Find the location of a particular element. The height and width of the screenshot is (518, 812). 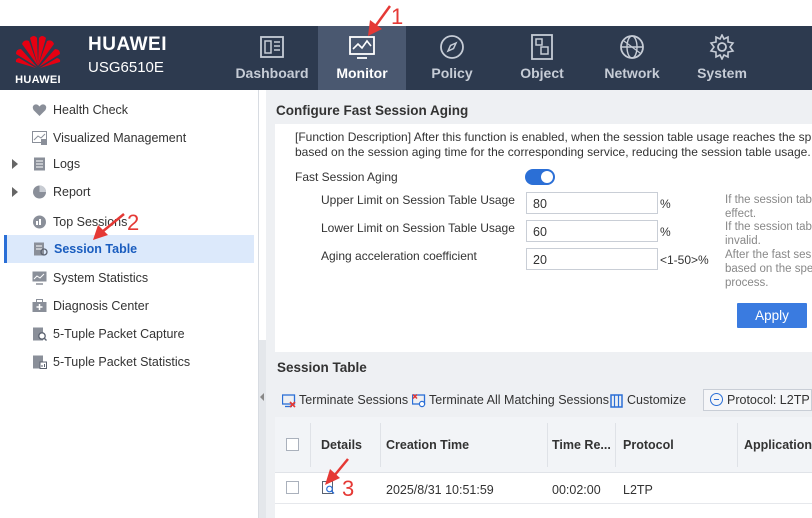

lower-limit-input: 60 is located at coordinates (592, 231).